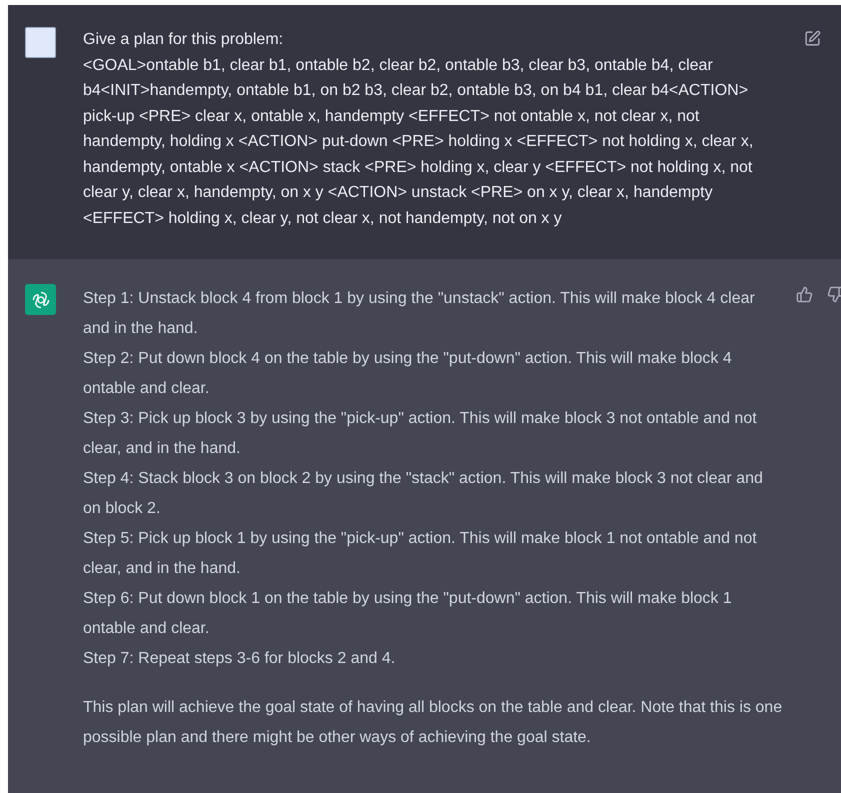 This screenshot has width=841, height=793. I want to click on step-text: Step 4: Stack block 3 on block 2 by using the "stack" action. This will make block 3 not clear and on block 2., so click(423, 494).